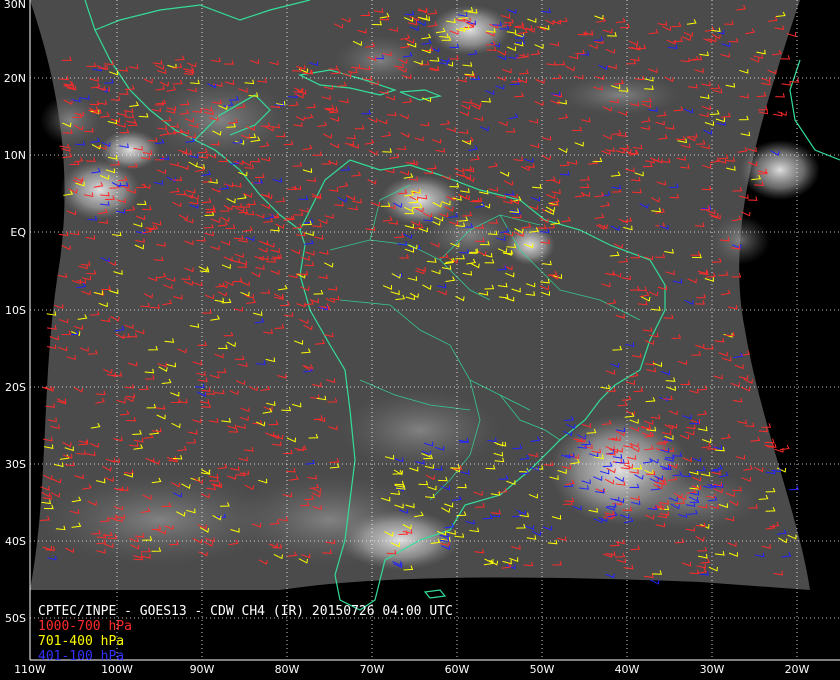  I want to click on latitude-label: 10S, so click(15, 310).